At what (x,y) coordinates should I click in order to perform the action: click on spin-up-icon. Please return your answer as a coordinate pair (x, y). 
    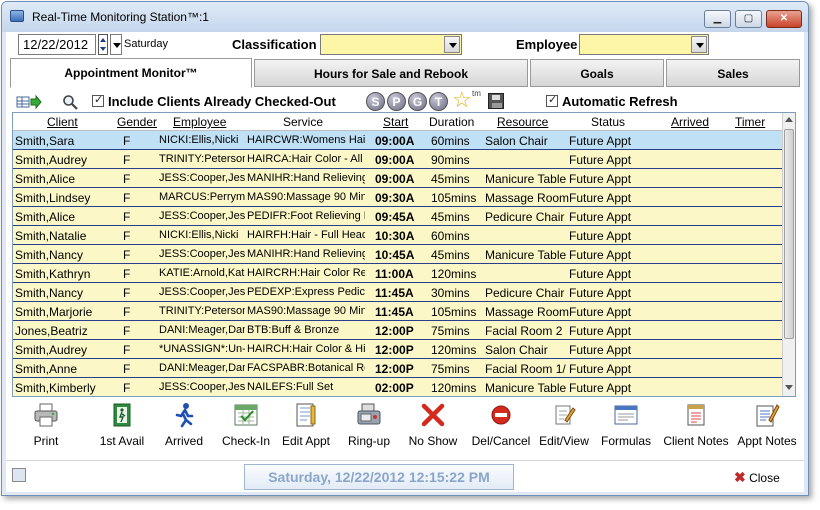
    Looking at the image, I should click on (103, 40).